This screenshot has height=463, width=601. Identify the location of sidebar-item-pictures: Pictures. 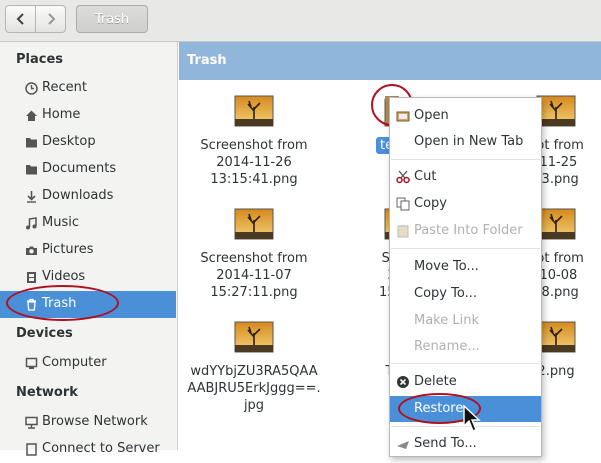
(88, 250).